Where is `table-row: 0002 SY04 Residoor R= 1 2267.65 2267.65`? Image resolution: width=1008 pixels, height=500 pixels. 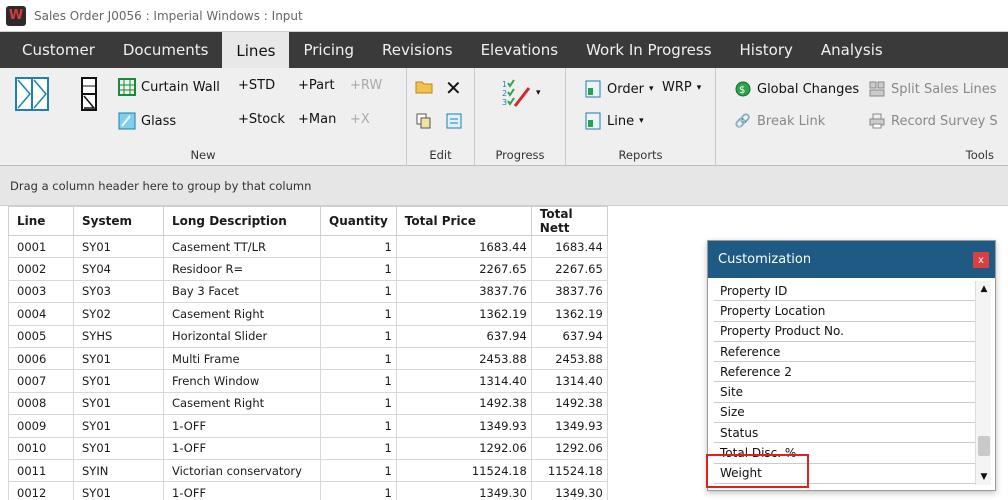 table-row: 0002 SY04 Residoor R= 1 2267.65 2267.65 is located at coordinates (308, 269).